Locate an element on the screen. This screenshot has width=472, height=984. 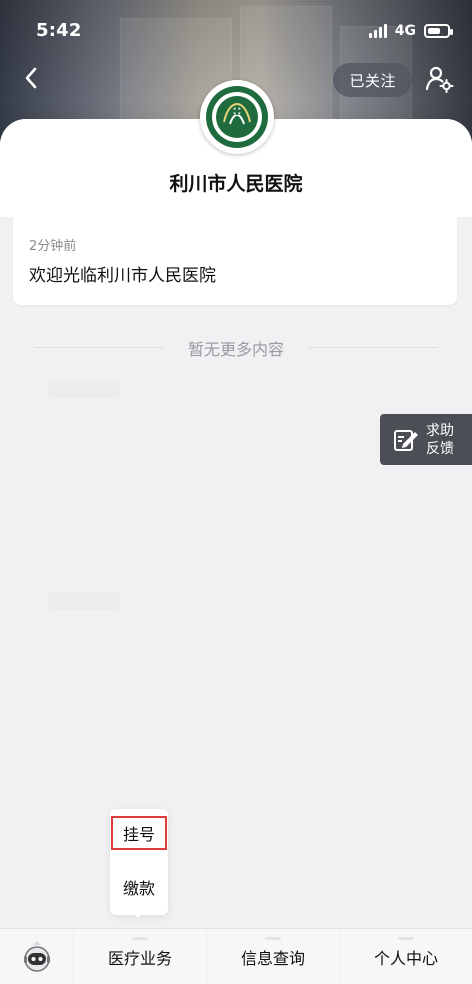
tab-info-query: 信息查询 is located at coordinates (273, 956).